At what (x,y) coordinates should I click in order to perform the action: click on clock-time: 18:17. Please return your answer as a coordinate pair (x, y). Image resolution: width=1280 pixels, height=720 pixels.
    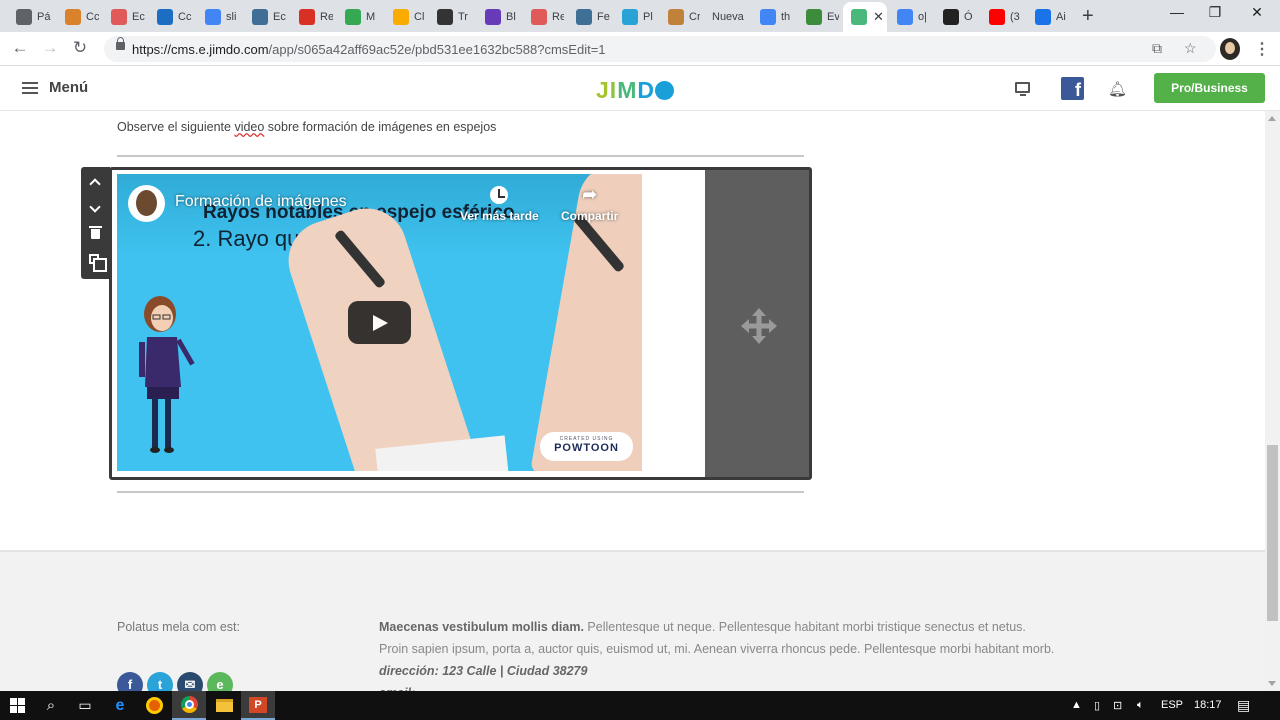
    Looking at the image, I should click on (1208, 705).